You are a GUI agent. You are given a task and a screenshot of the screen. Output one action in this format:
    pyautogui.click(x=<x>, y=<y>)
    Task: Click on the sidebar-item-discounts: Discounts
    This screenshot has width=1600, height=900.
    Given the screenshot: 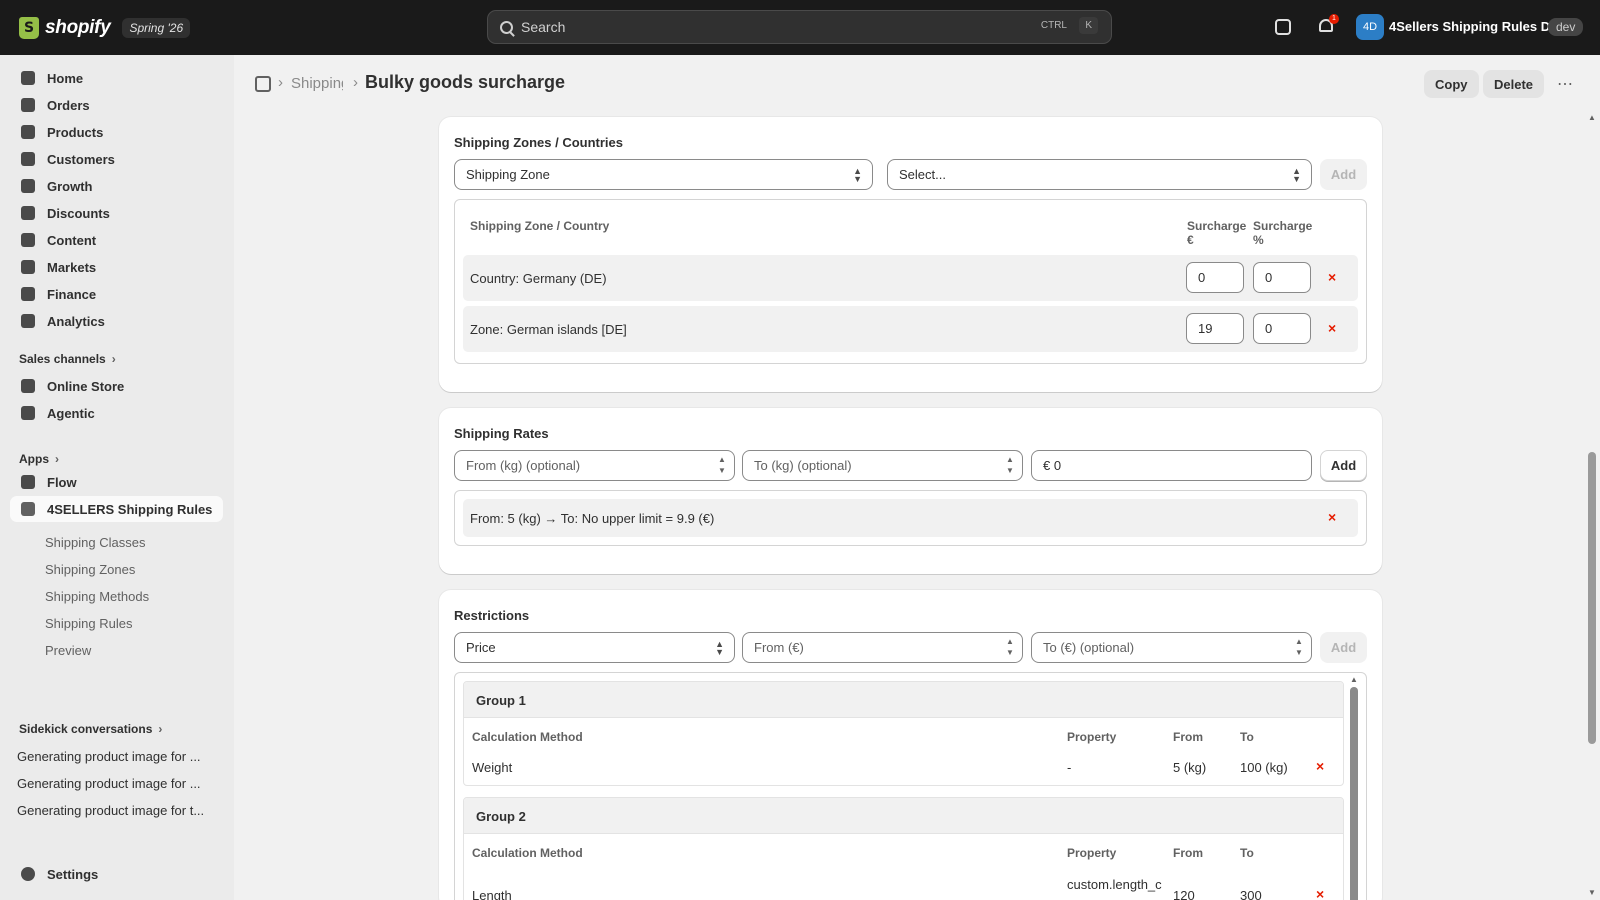 What is the action you would take?
    pyautogui.click(x=116, y=213)
    